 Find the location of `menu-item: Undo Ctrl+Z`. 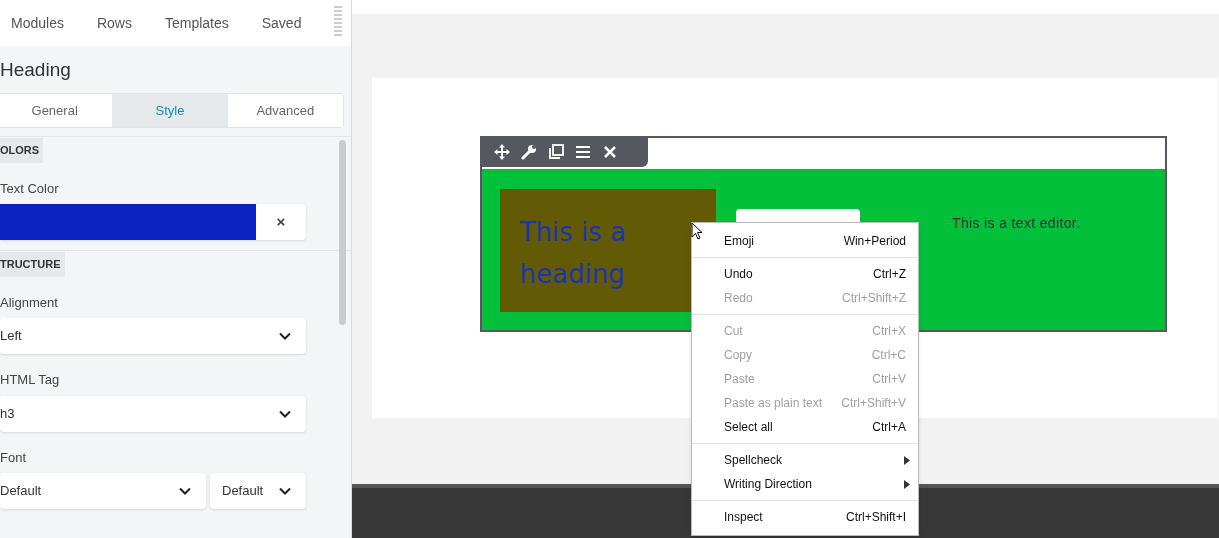

menu-item: Undo Ctrl+Z is located at coordinates (805, 274).